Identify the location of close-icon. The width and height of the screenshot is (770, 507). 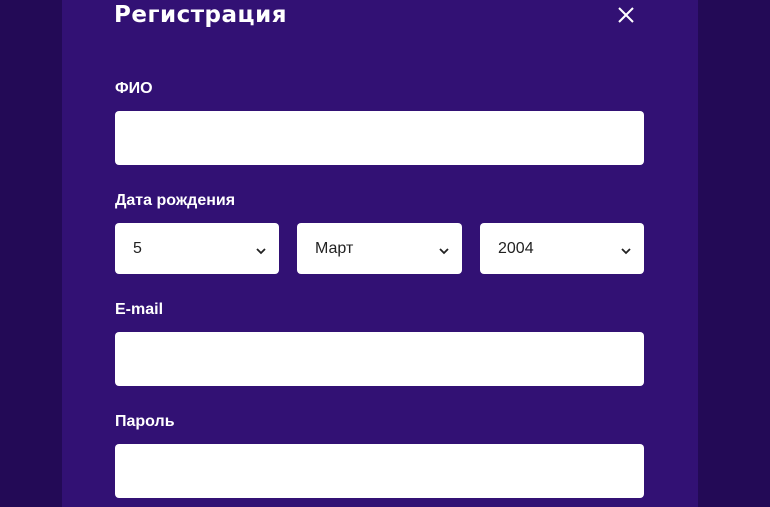
(626, 15).